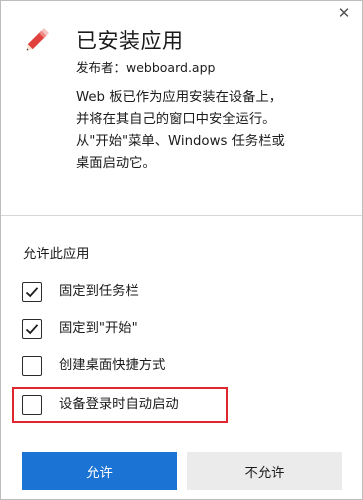 The height and width of the screenshot is (500, 363). I want to click on option-label: 创建桌面快捷方式, so click(112, 365).